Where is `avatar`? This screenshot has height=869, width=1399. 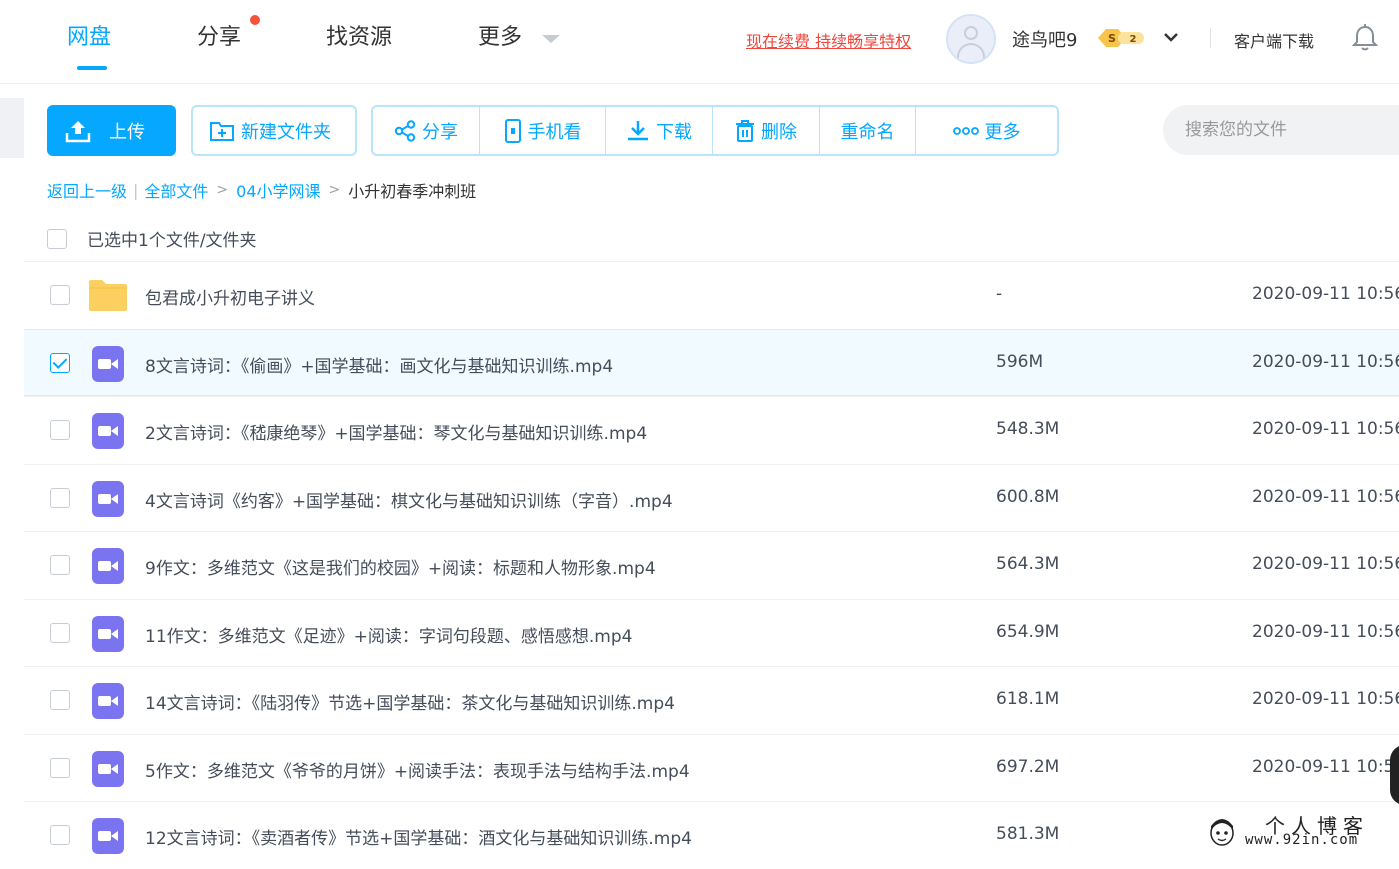
avatar is located at coordinates (971, 39).